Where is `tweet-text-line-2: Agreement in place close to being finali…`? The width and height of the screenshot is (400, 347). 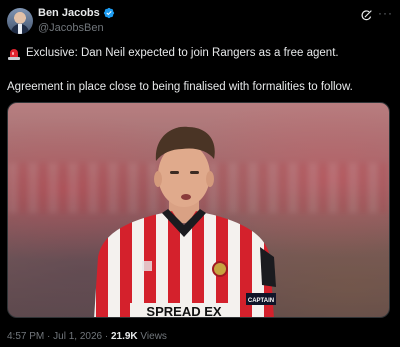
tweet-text-line-2: Agreement in place close to being finali… is located at coordinates (180, 87).